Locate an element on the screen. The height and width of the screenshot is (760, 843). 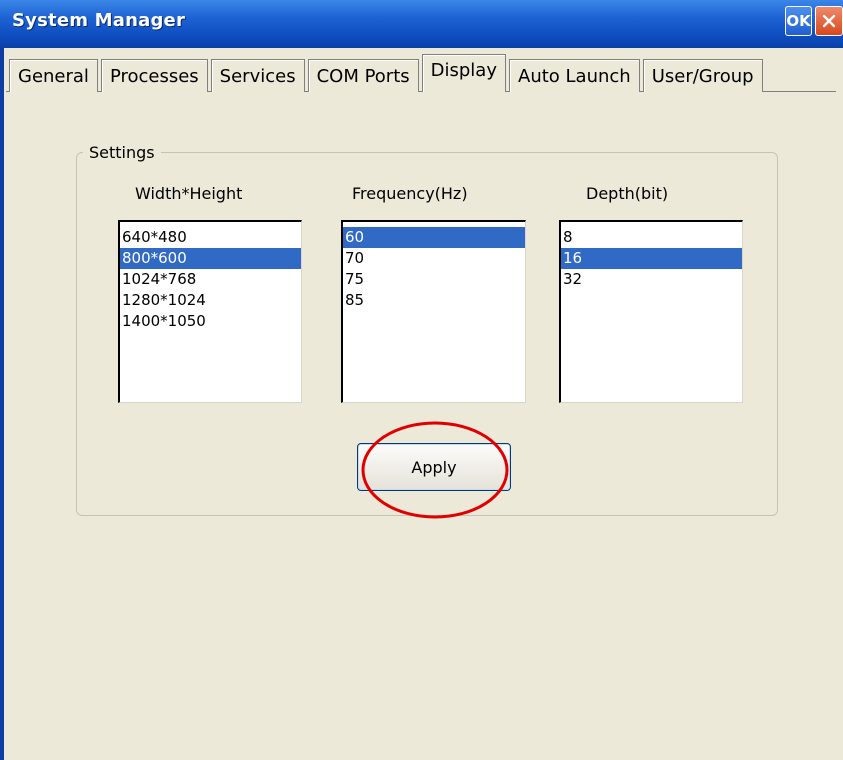
frequency-label: Frequency(Hz) is located at coordinates (410, 193).